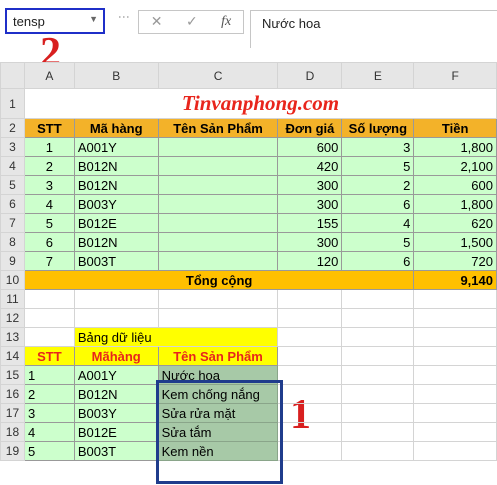 The height and width of the screenshot is (485, 497). I want to click on cell: 420, so click(310, 166).